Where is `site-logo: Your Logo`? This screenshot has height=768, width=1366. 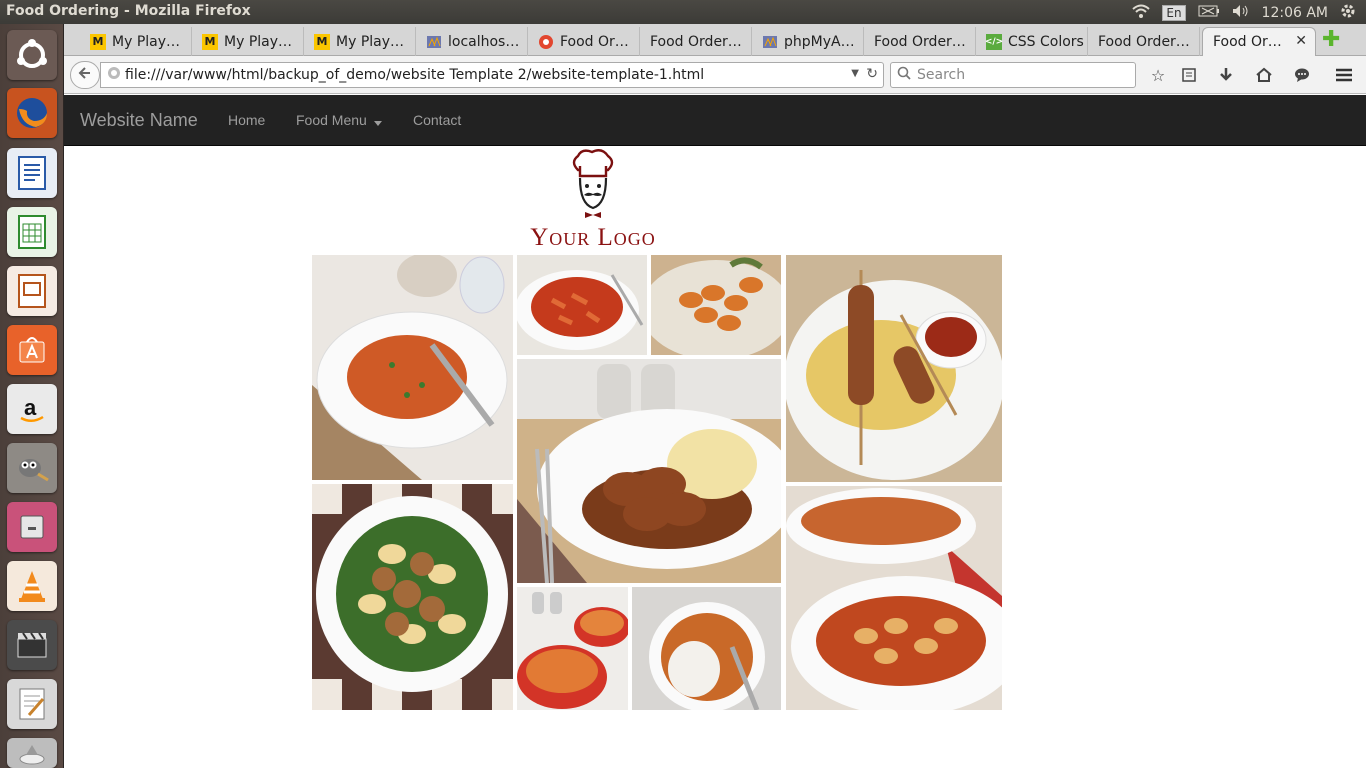
site-logo: Your Logo is located at coordinates (593, 200).